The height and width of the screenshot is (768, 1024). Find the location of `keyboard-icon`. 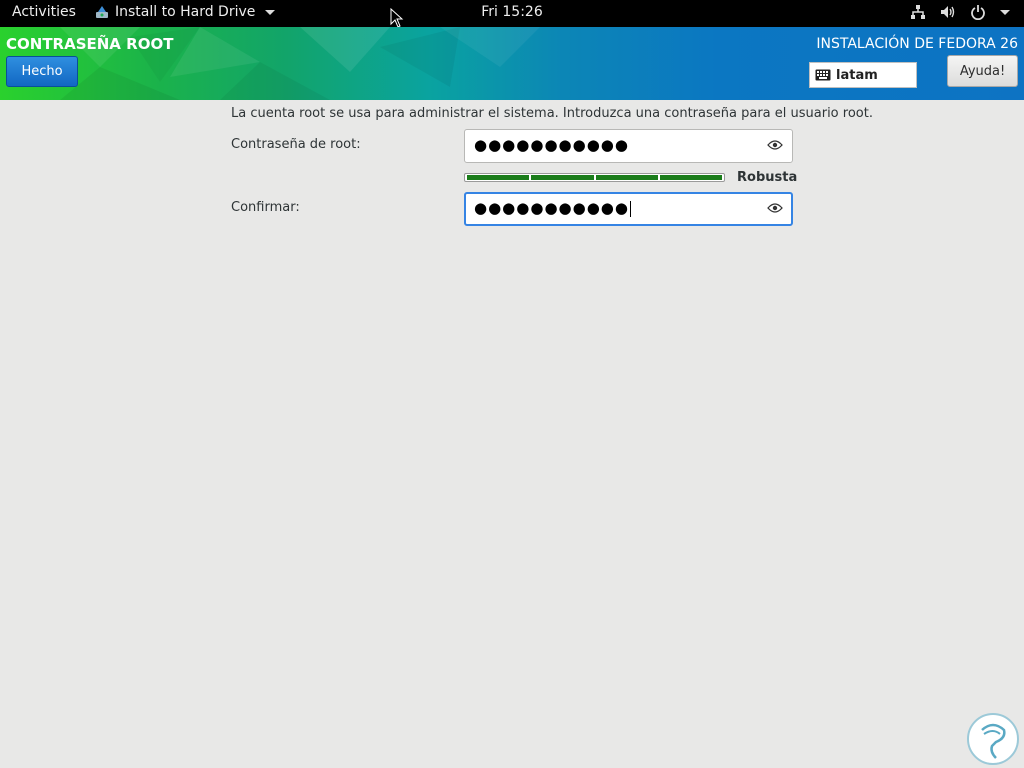

keyboard-icon is located at coordinates (823, 75).